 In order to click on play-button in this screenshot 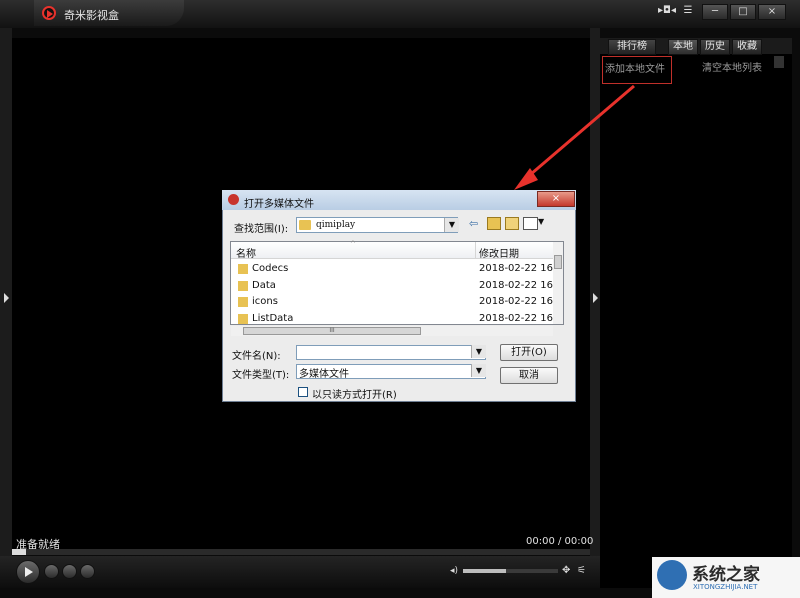, I will do `click(28, 572)`.